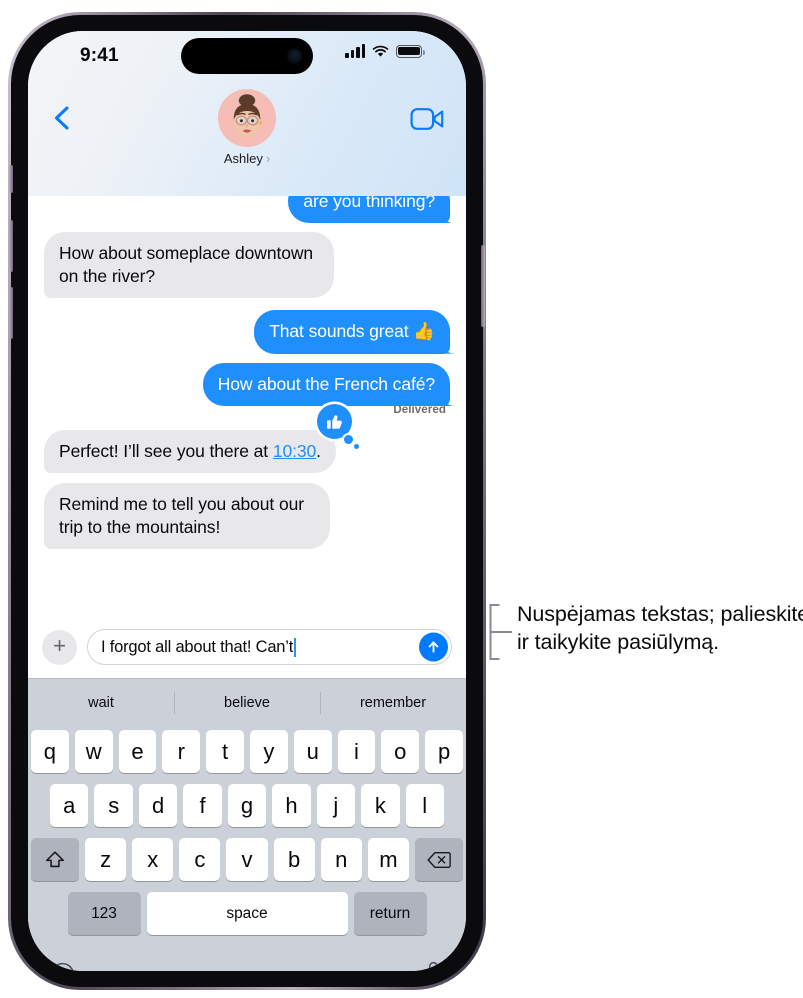 Image resolution: width=803 pixels, height=998 pixels. I want to click on back-chevron-icon, so click(63, 118).